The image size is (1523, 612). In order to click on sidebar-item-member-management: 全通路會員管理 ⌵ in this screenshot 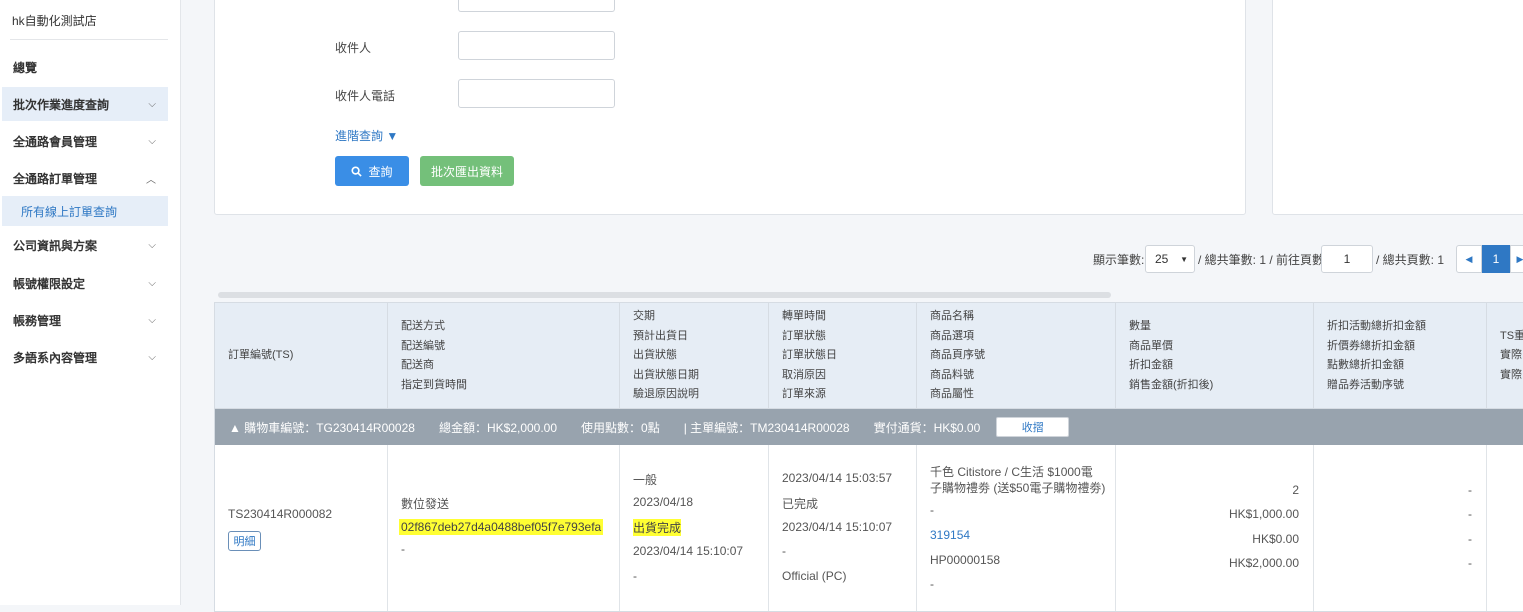, I will do `click(85, 141)`.